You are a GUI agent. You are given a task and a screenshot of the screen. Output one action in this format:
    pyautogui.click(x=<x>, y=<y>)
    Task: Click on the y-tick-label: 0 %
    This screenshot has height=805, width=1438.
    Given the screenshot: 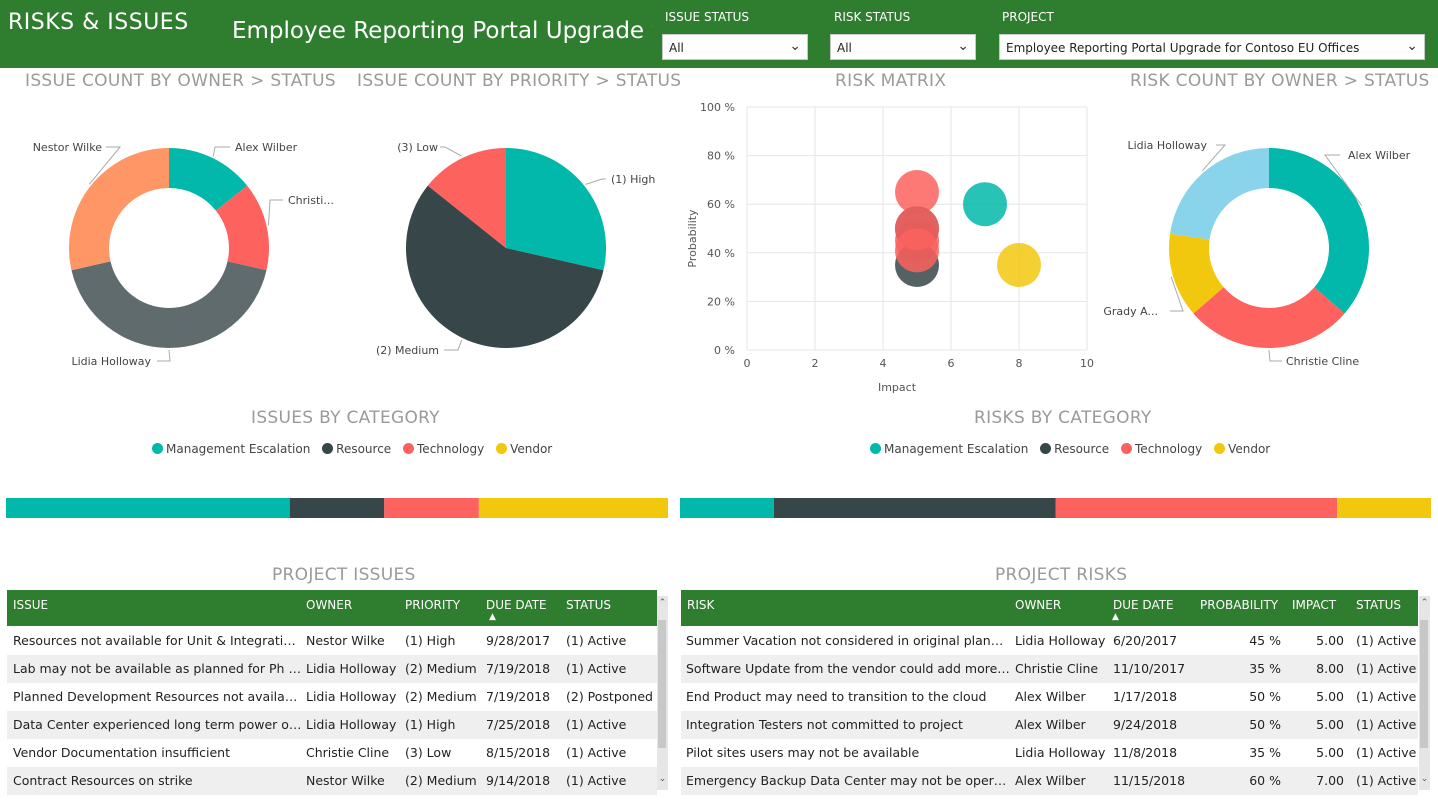 What is the action you would take?
    pyautogui.click(x=724, y=350)
    